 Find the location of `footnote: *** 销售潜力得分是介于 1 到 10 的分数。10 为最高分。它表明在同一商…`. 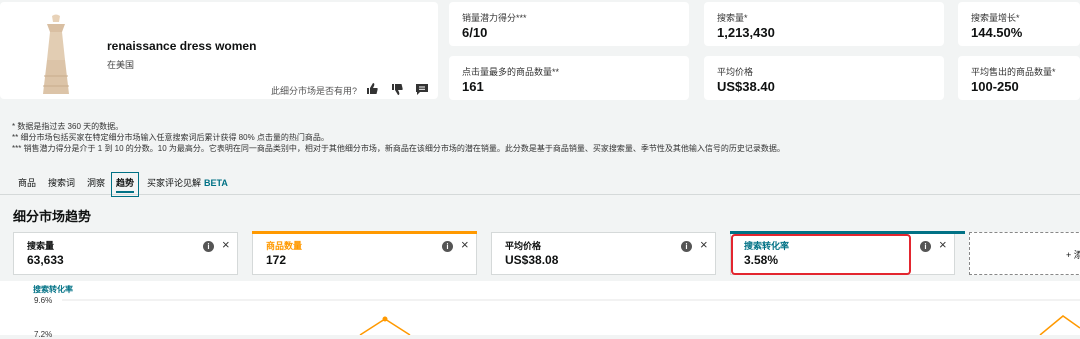

footnote: *** 销售潜力得分是介于 1 到 10 的分数。10 为最高分。它表明在同一商… is located at coordinates (398, 148).